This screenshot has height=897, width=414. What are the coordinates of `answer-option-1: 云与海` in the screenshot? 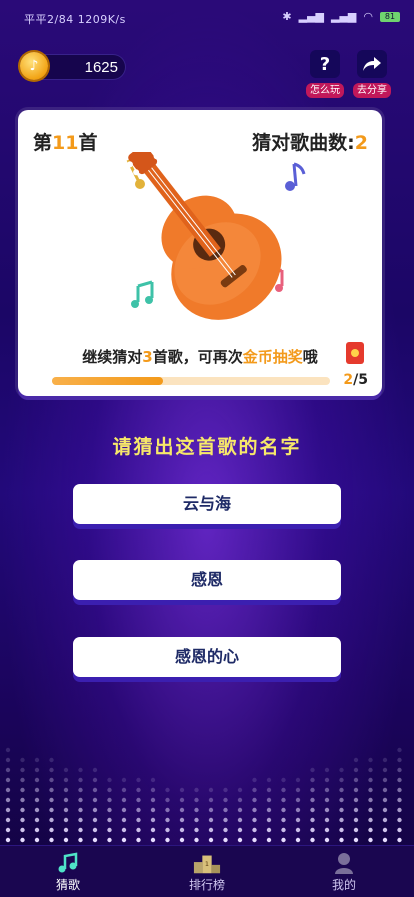 It's located at (207, 504).